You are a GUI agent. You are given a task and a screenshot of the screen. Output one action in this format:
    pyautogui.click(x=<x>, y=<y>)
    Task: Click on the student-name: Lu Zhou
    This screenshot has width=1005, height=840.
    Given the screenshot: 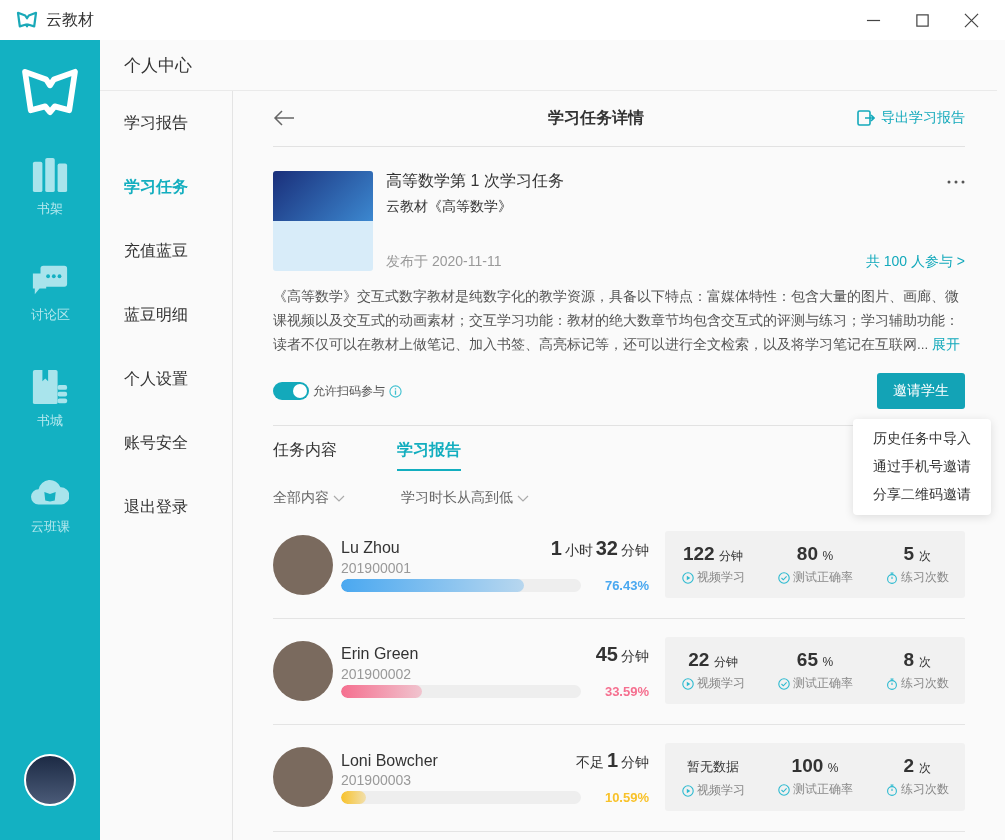 What is the action you would take?
    pyautogui.click(x=370, y=548)
    